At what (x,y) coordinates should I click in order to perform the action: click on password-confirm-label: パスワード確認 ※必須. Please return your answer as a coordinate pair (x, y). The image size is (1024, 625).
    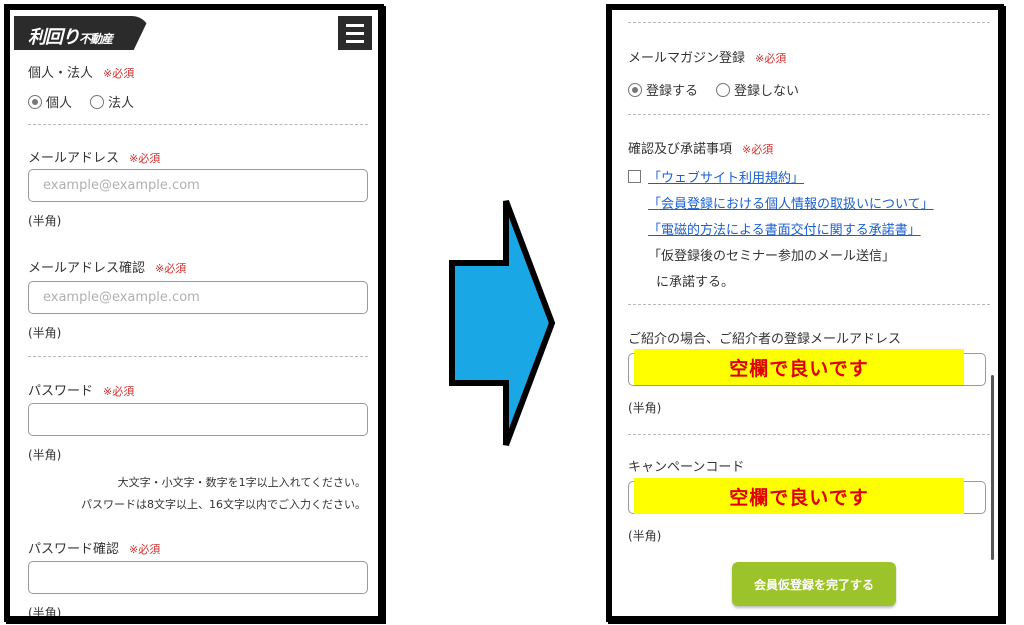
    Looking at the image, I should click on (94, 549).